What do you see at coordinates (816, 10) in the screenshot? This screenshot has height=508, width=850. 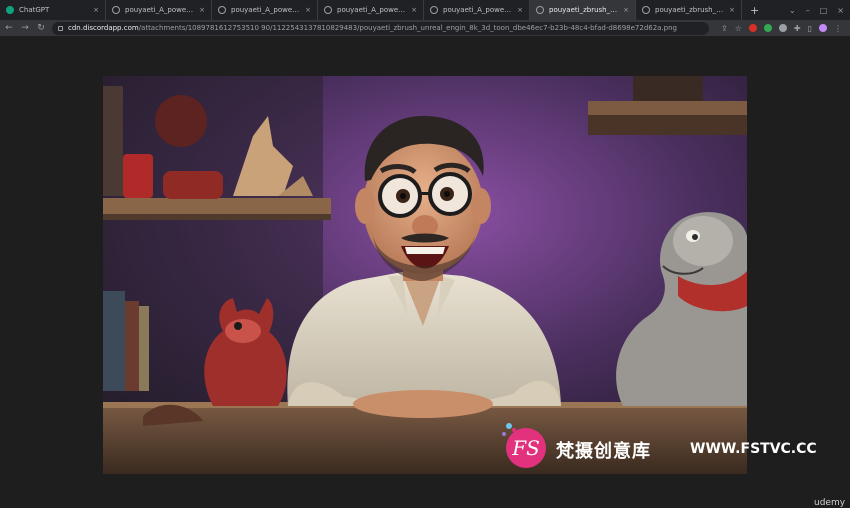 I see `window-controls: ⌄ – □ ×` at bounding box center [816, 10].